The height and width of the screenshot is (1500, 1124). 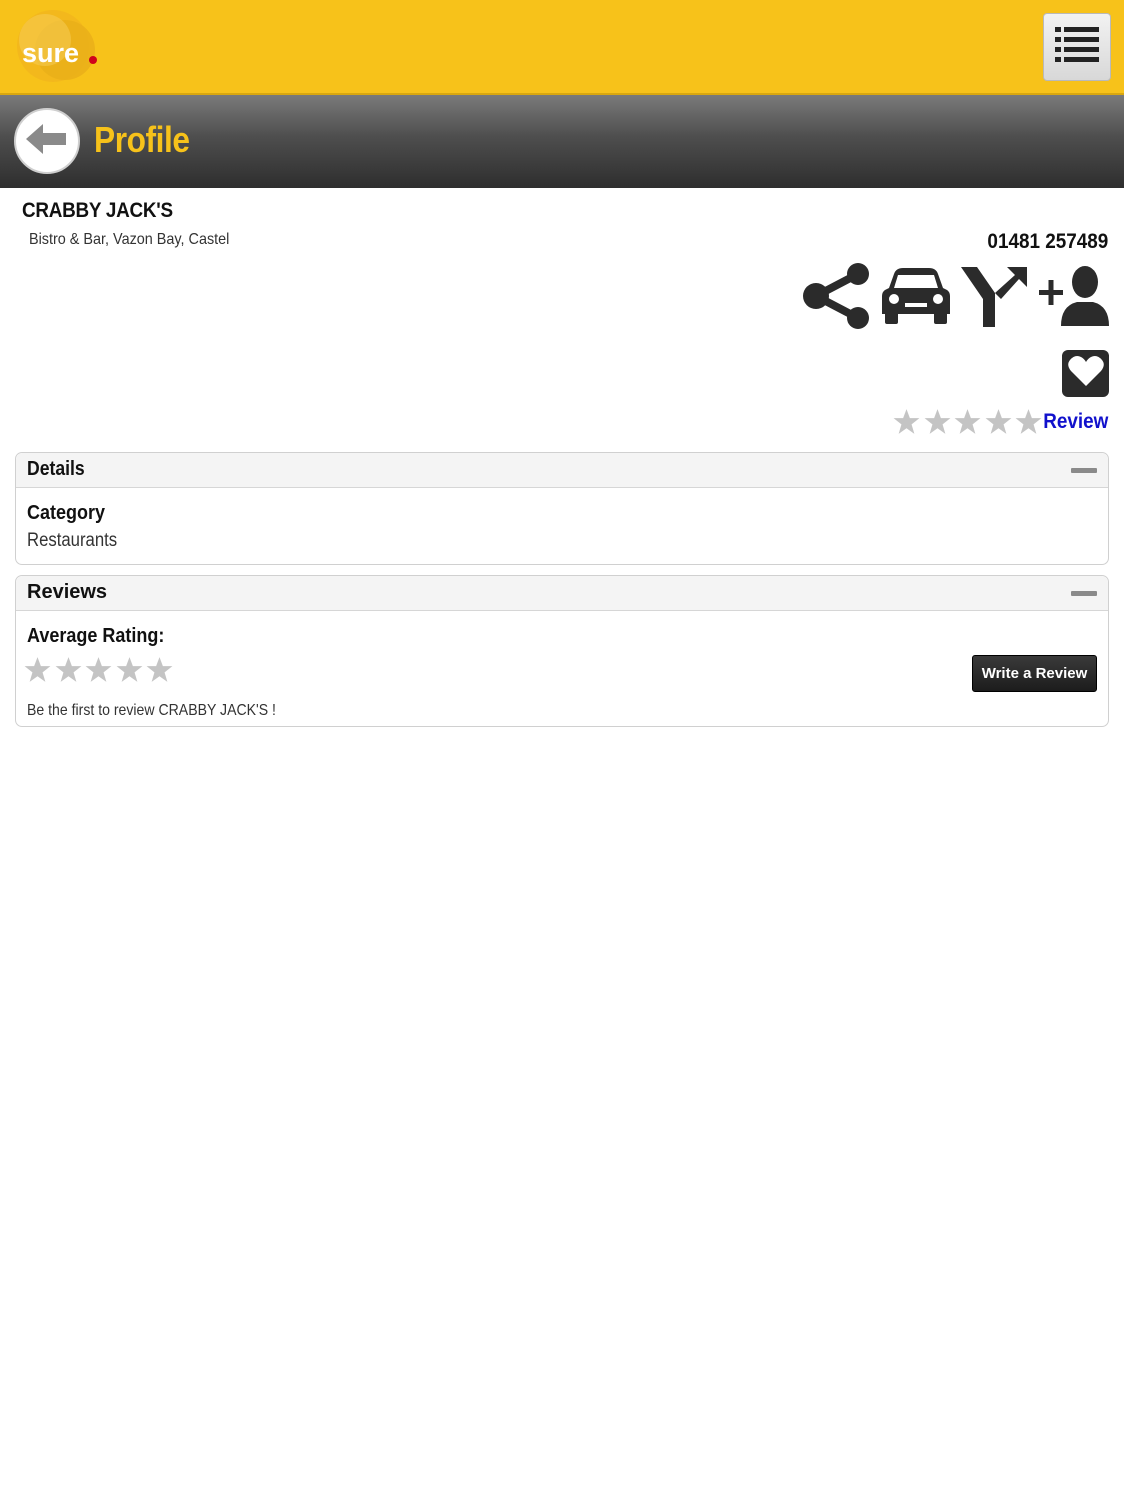 What do you see at coordinates (562, 141) in the screenshot?
I see `title-bar: Profile` at bounding box center [562, 141].